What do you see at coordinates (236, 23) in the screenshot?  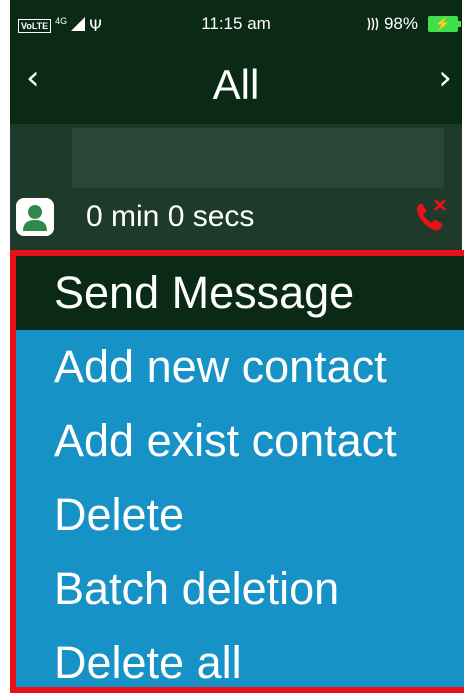 I see `status-bar: VoLTE 4G Ψ 11:15 am 98% ⚡` at bounding box center [236, 23].